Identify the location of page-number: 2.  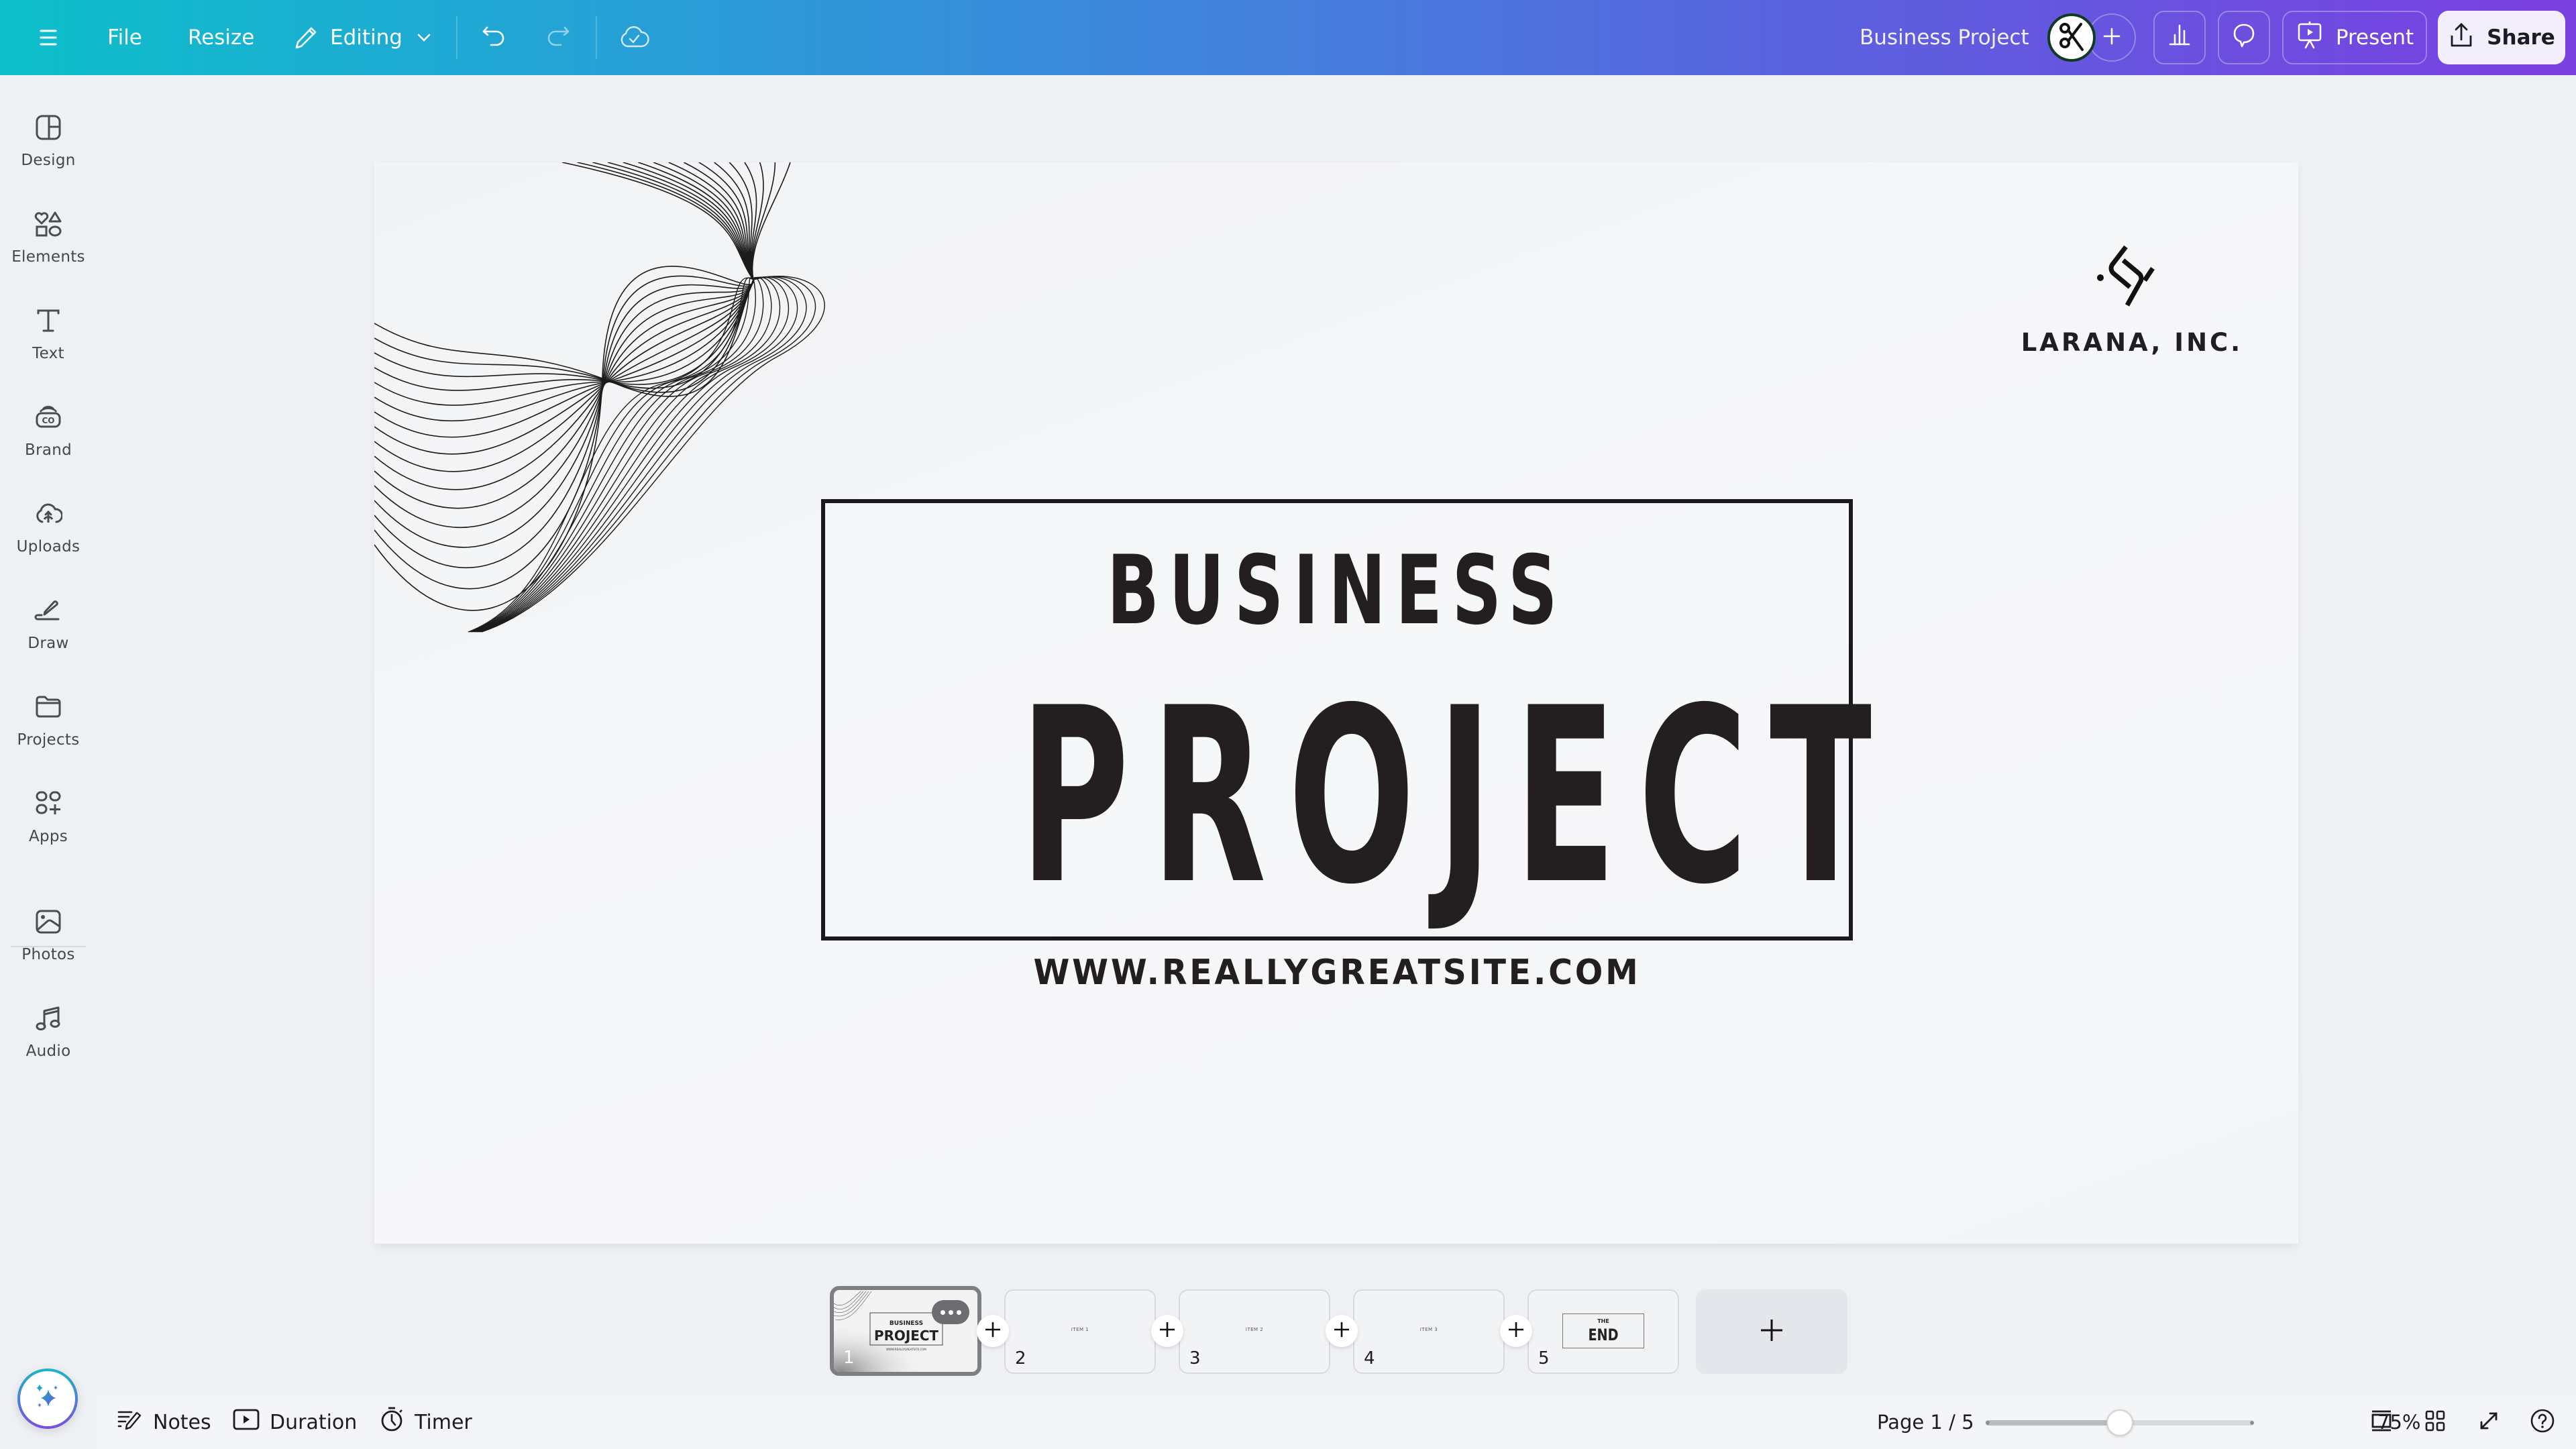
(1020, 1358).